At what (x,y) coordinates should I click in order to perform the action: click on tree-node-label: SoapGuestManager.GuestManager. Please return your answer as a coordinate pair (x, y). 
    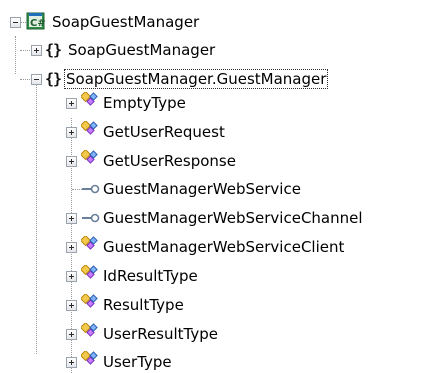
    Looking at the image, I should click on (196, 79).